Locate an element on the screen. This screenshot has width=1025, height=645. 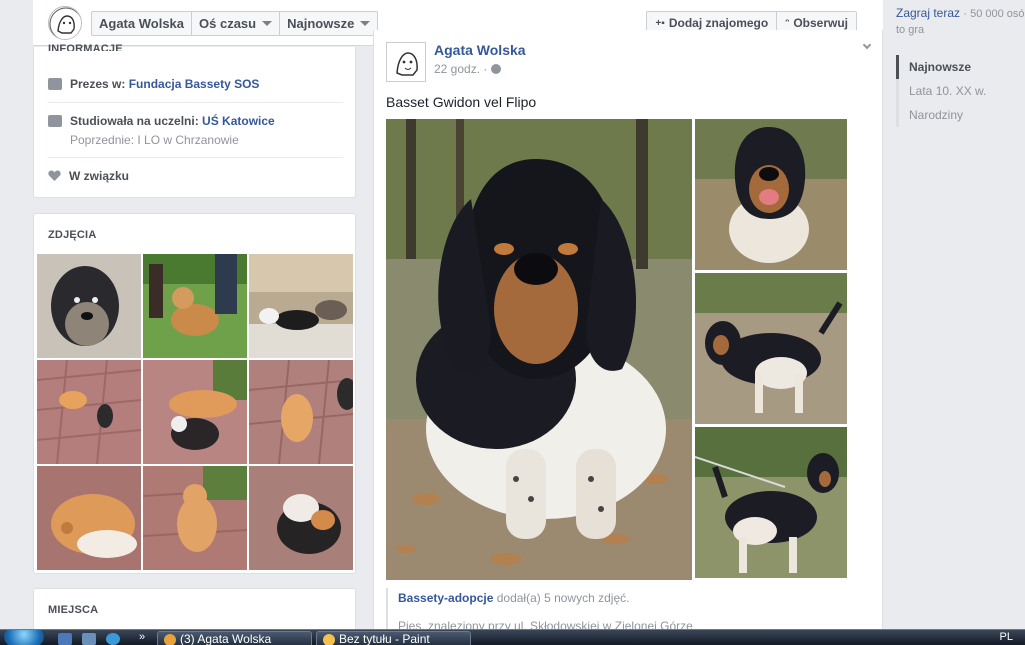
relationship-row: W związku is located at coordinates (195, 176).